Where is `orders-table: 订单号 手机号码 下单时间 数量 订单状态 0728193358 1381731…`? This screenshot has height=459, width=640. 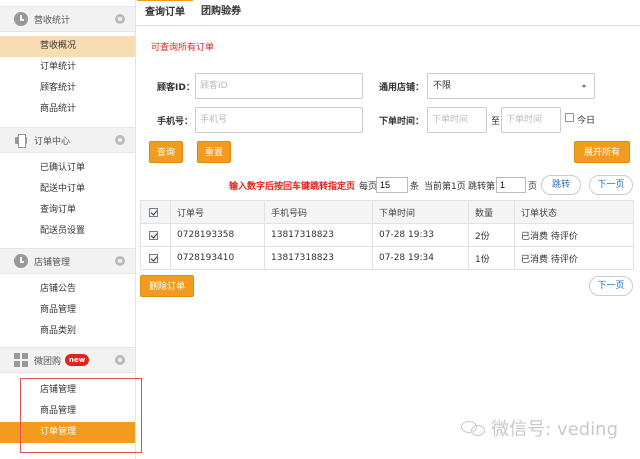
orders-table: 订单号 手机号码 下单时间 数量 订单状态 0728193358 1381731… is located at coordinates (387, 235).